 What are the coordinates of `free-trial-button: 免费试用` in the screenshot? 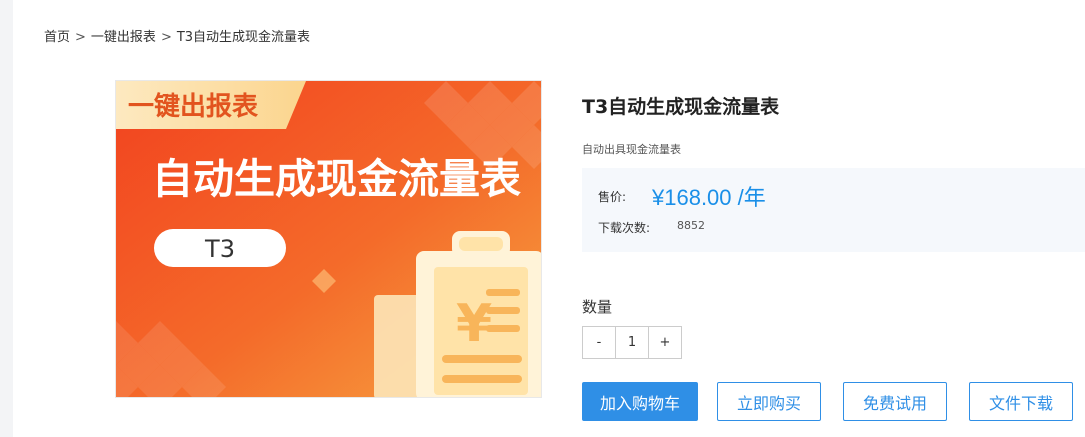 It's located at (895, 401).